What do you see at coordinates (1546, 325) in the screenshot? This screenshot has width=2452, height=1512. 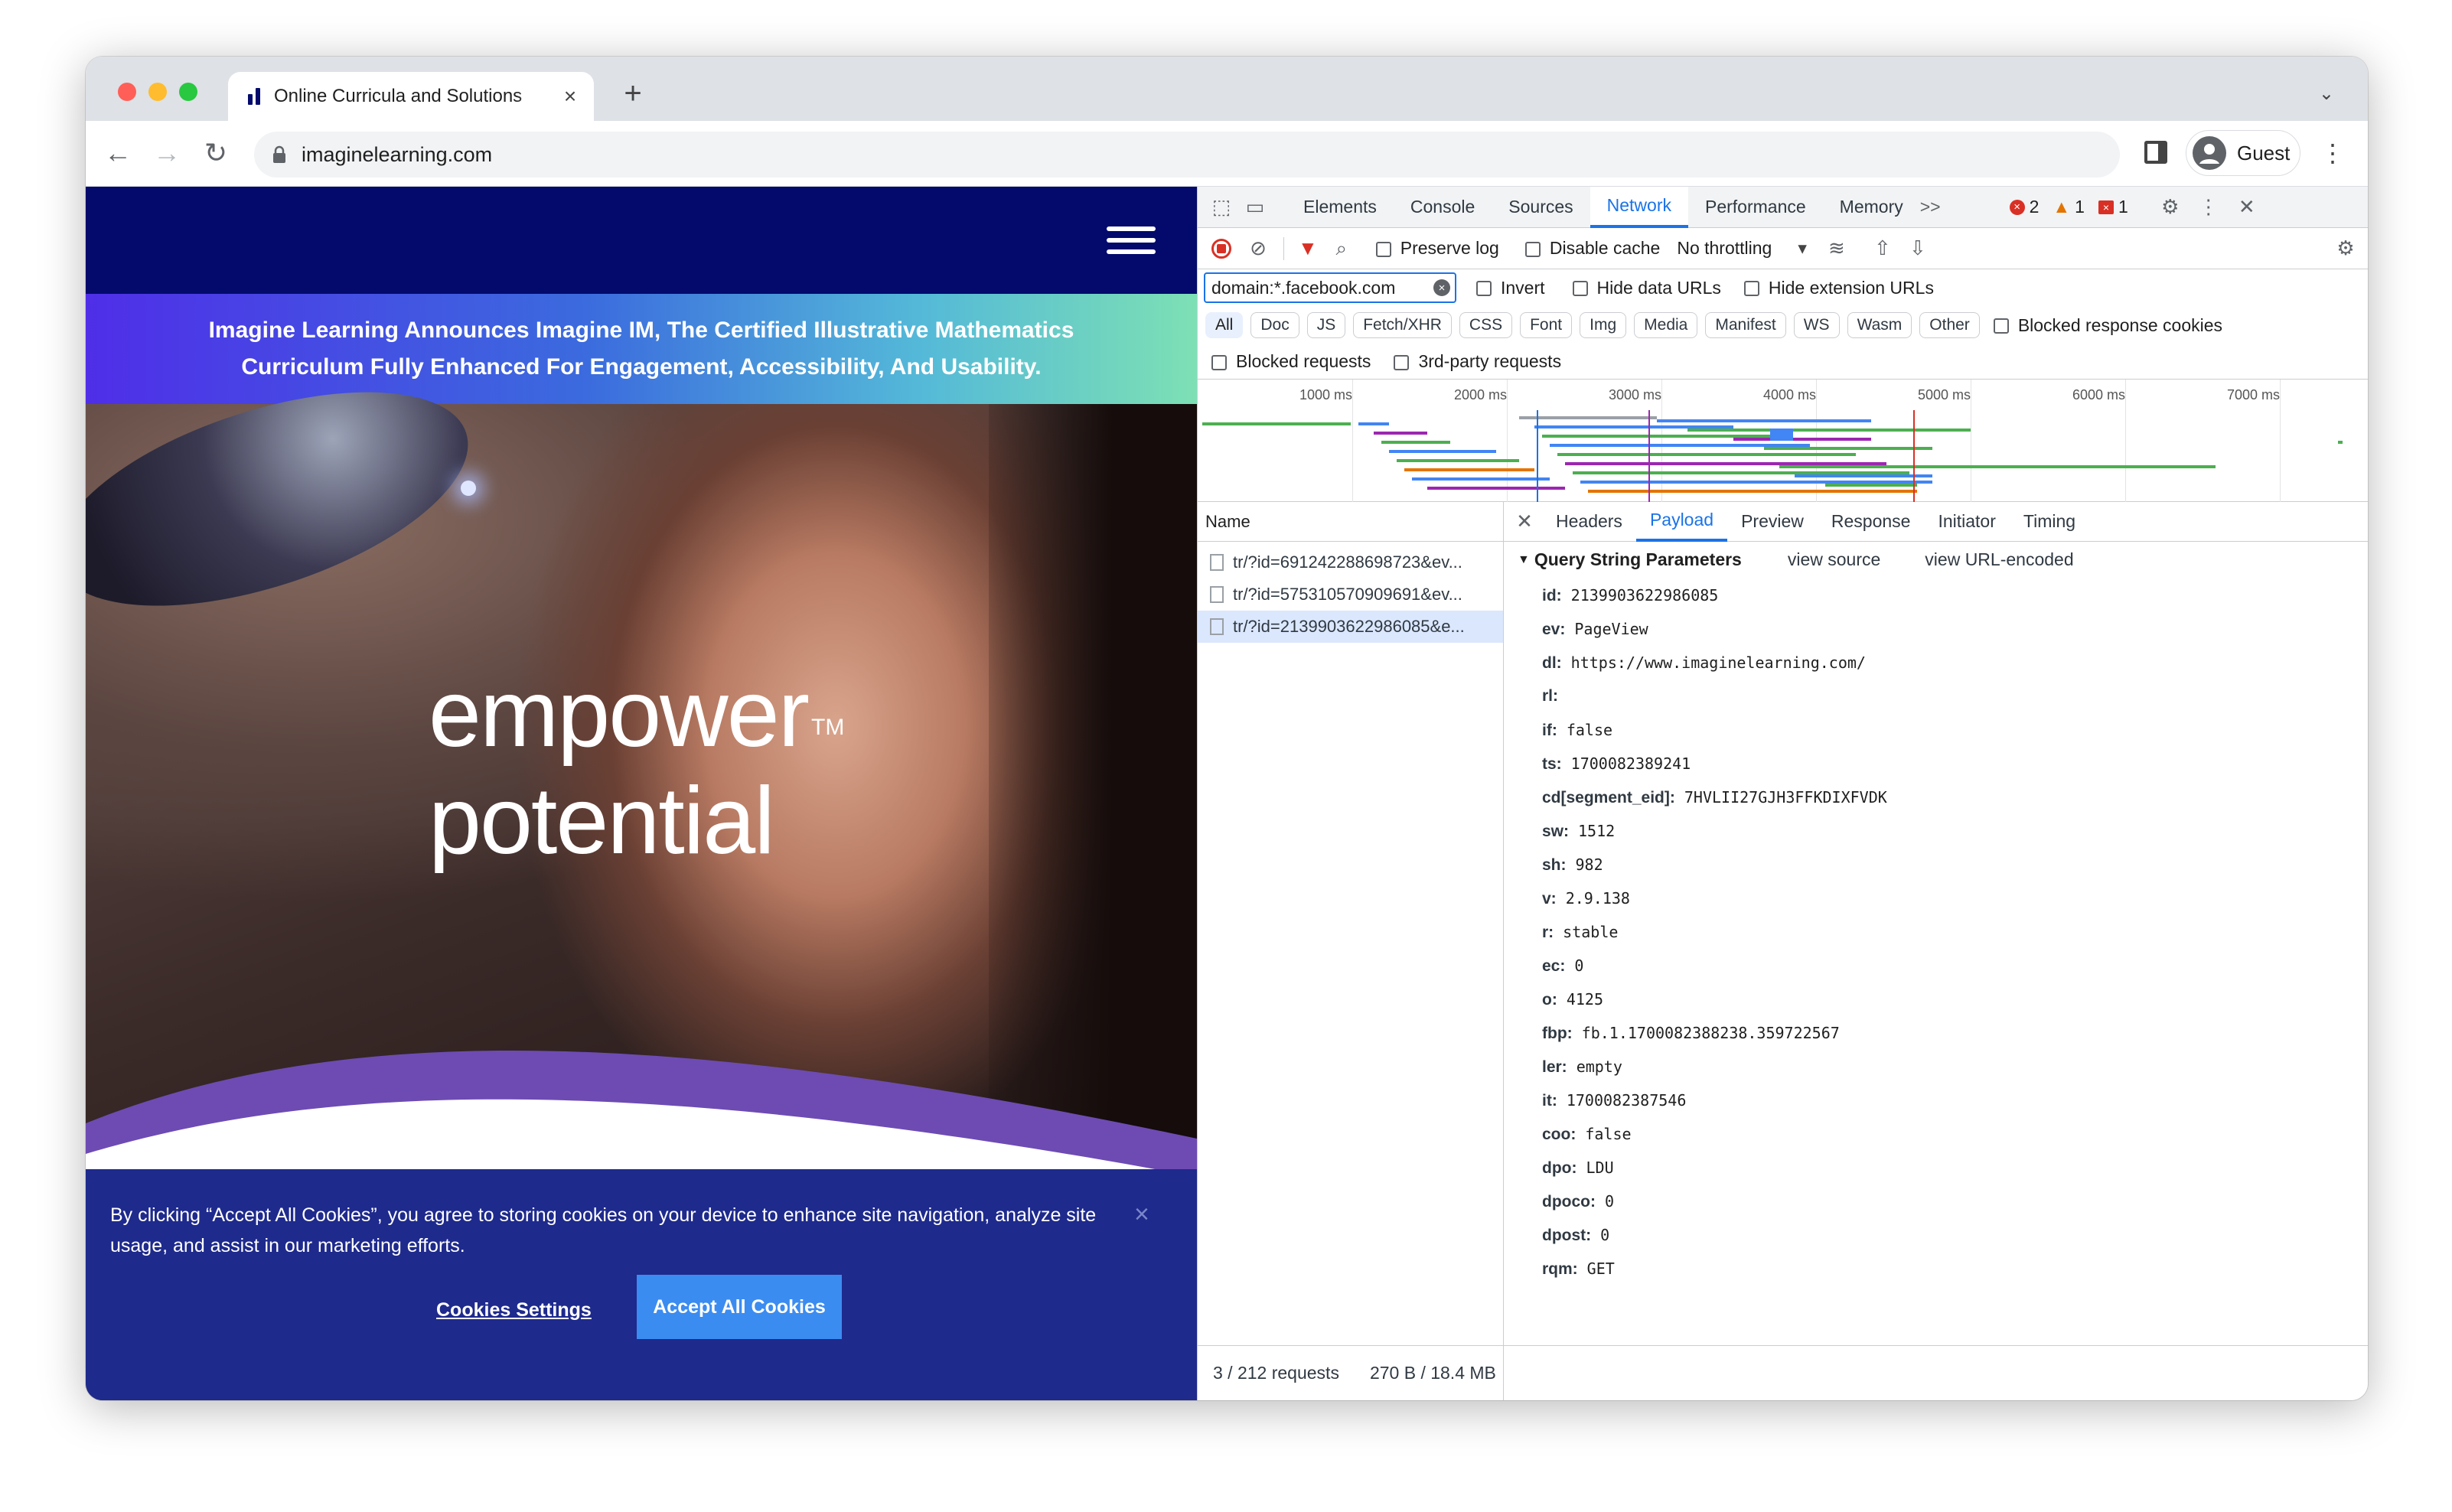 I see `filter-font: Font` at bounding box center [1546, 325].